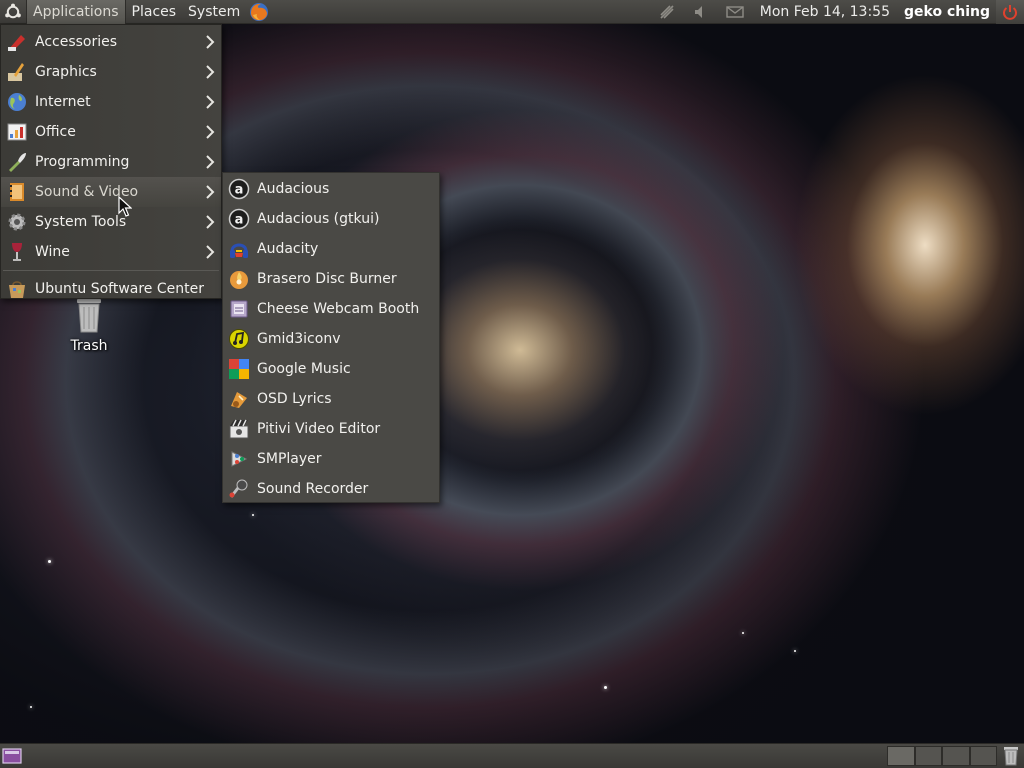  I want to click on audacity-icon, so click(239, 249).